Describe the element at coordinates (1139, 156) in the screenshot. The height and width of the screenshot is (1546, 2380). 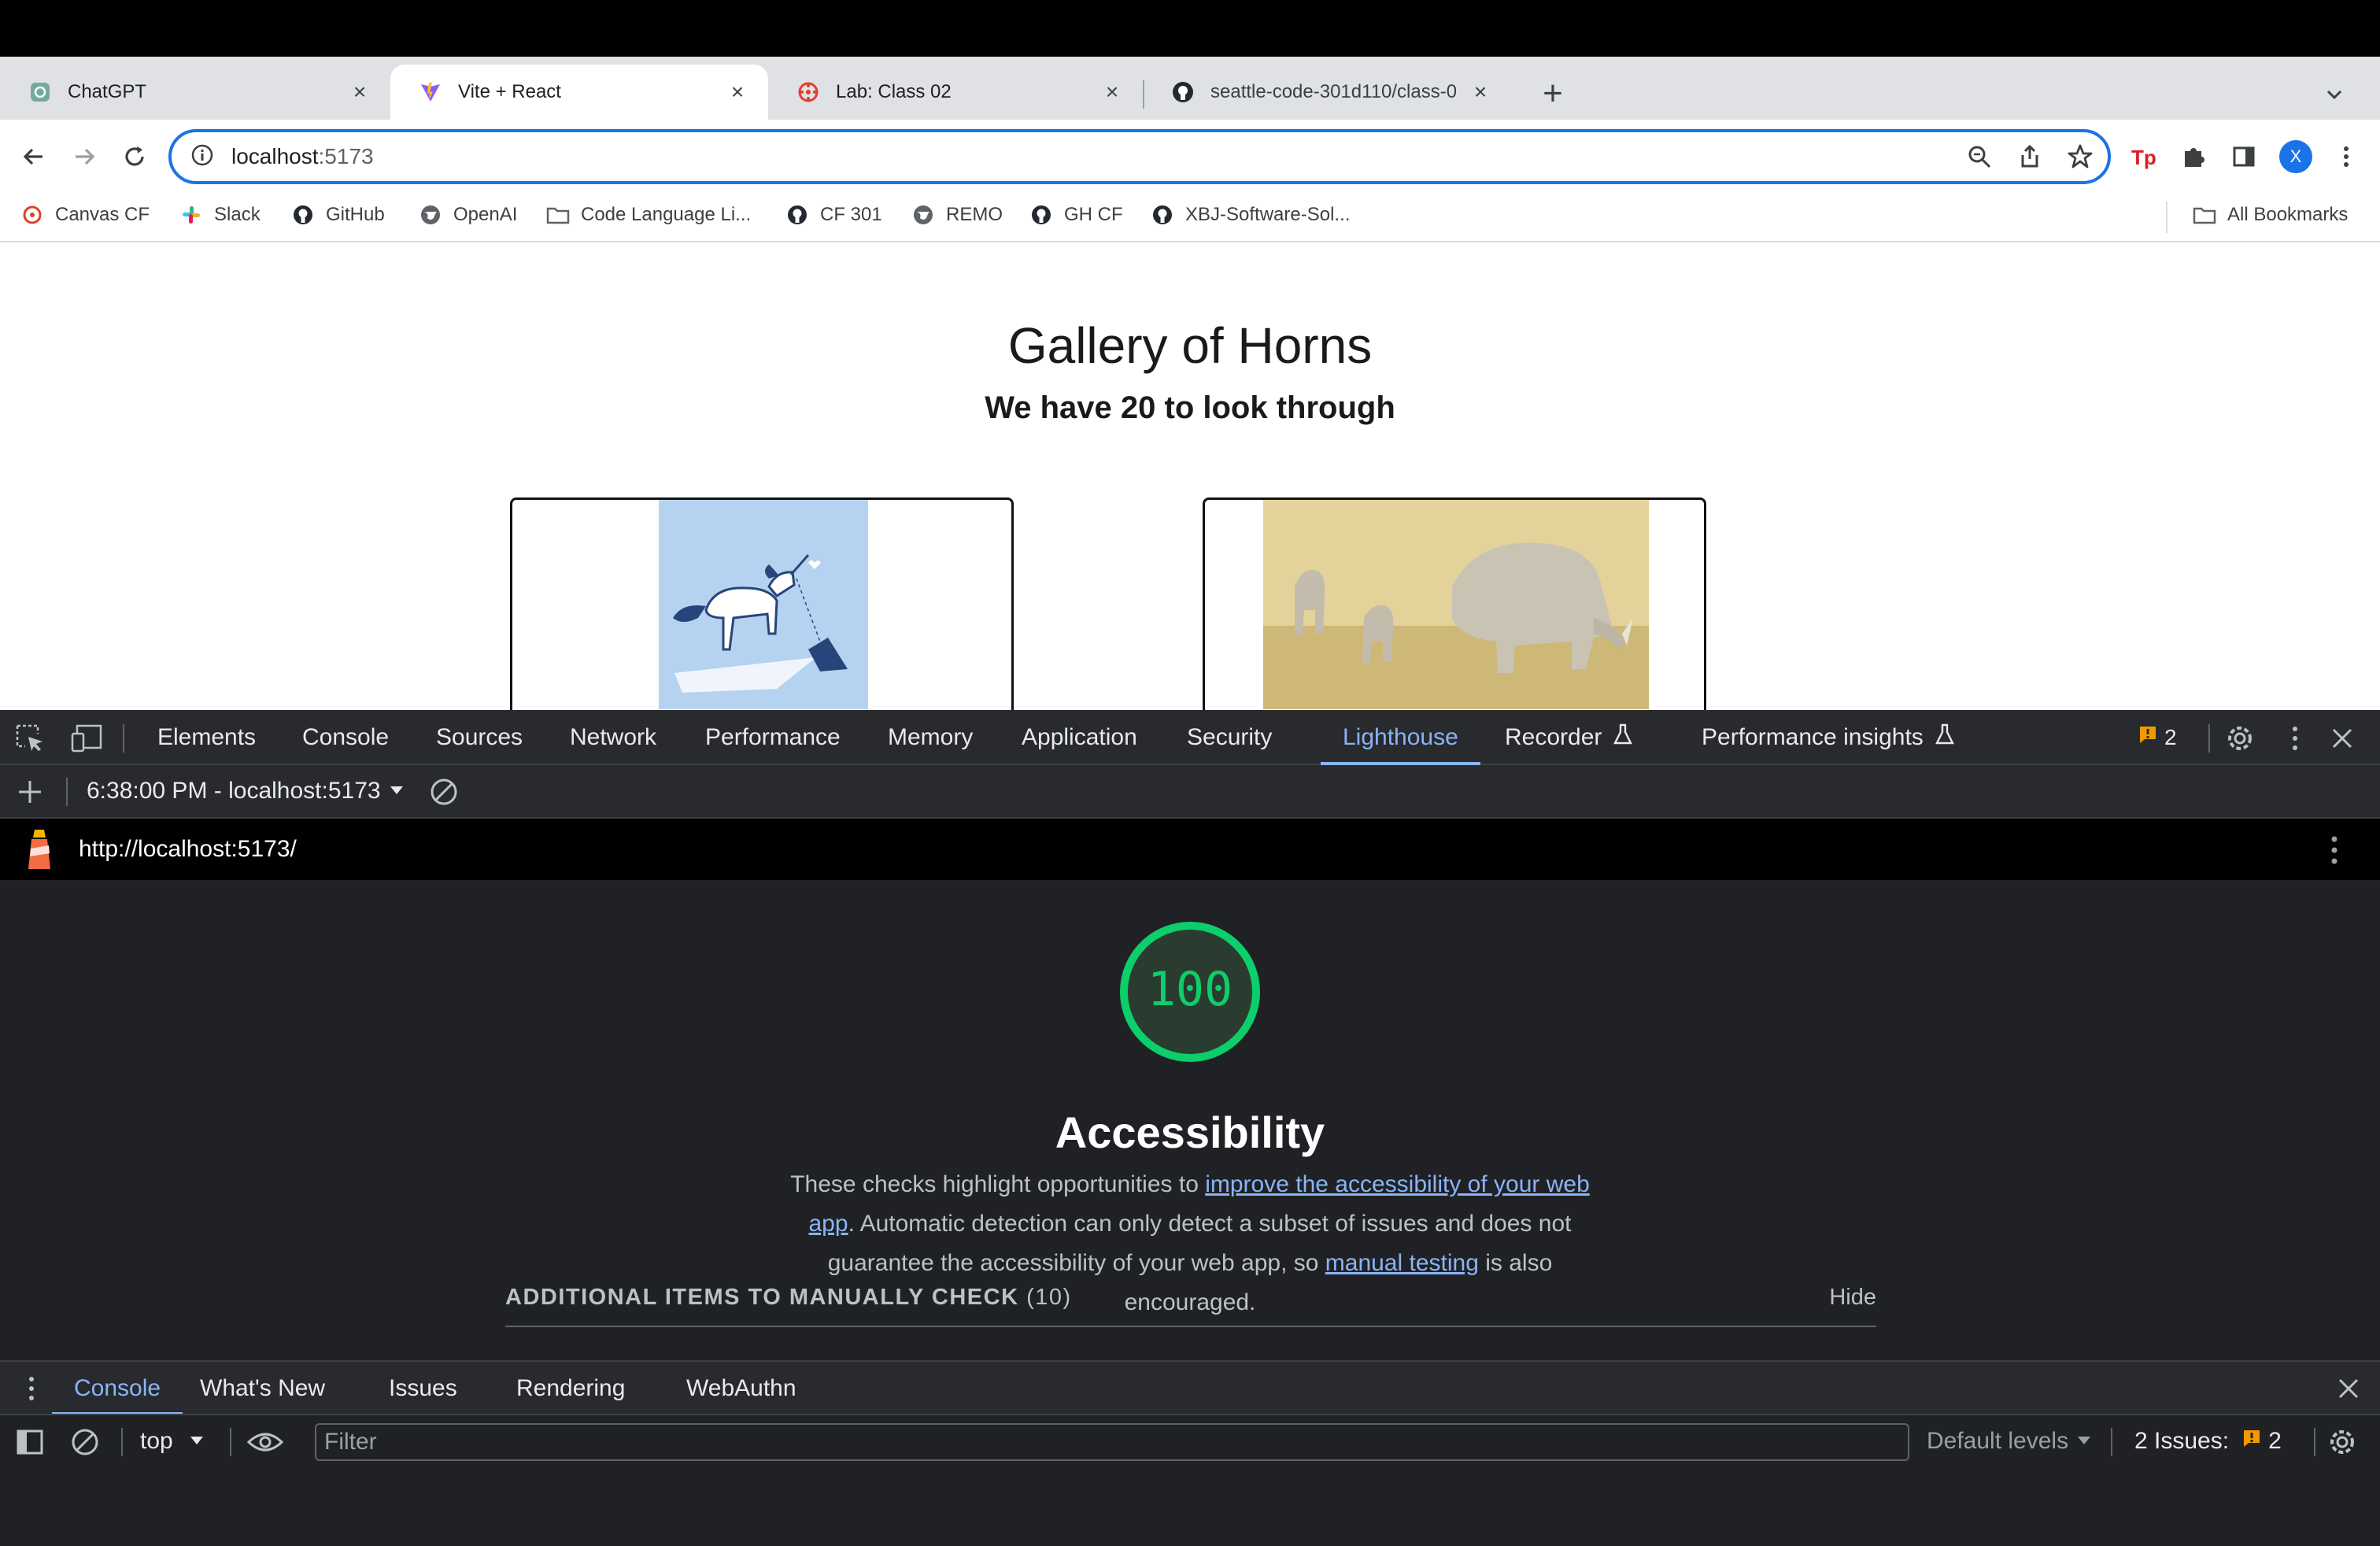
I see `address-bar: localhost:5173` at that location.